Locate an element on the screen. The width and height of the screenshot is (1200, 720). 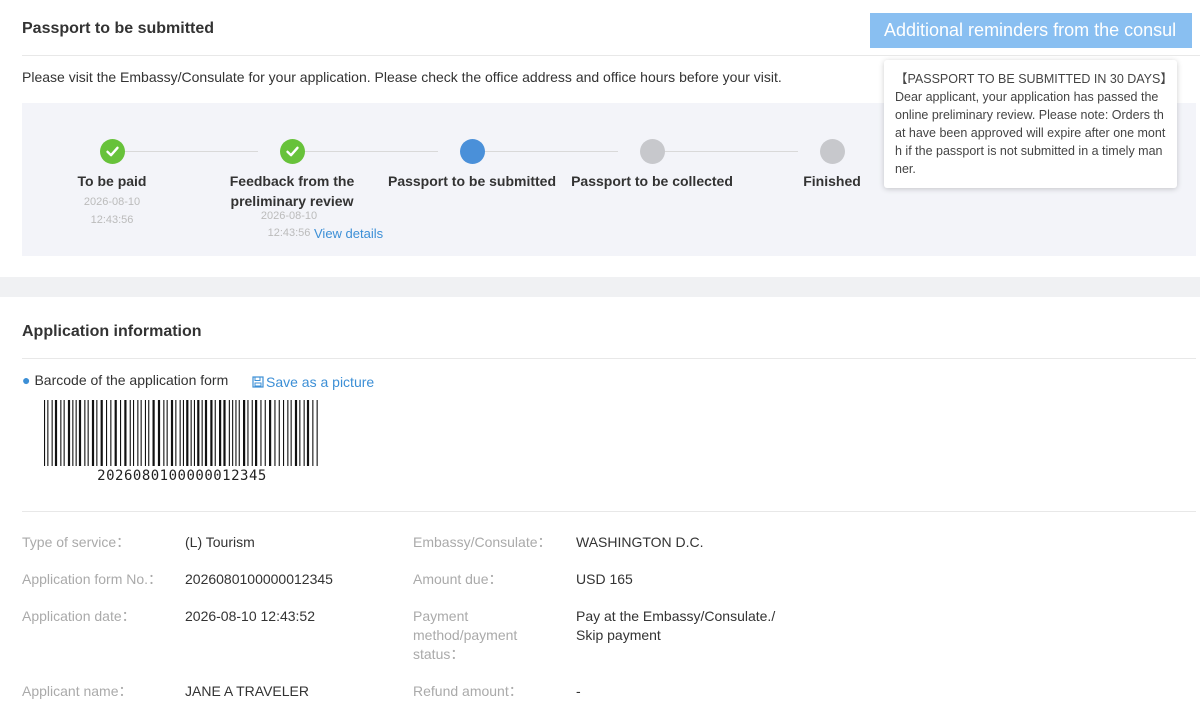
step-time: 2026-08-10 12:43:56 is located at coordinates (112, 211).